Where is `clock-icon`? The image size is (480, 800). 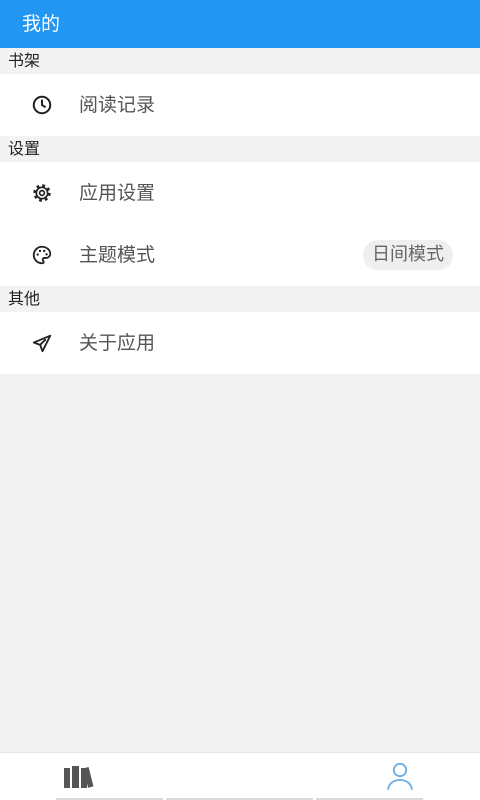 clock-icon is located at coordinates (42, 105).